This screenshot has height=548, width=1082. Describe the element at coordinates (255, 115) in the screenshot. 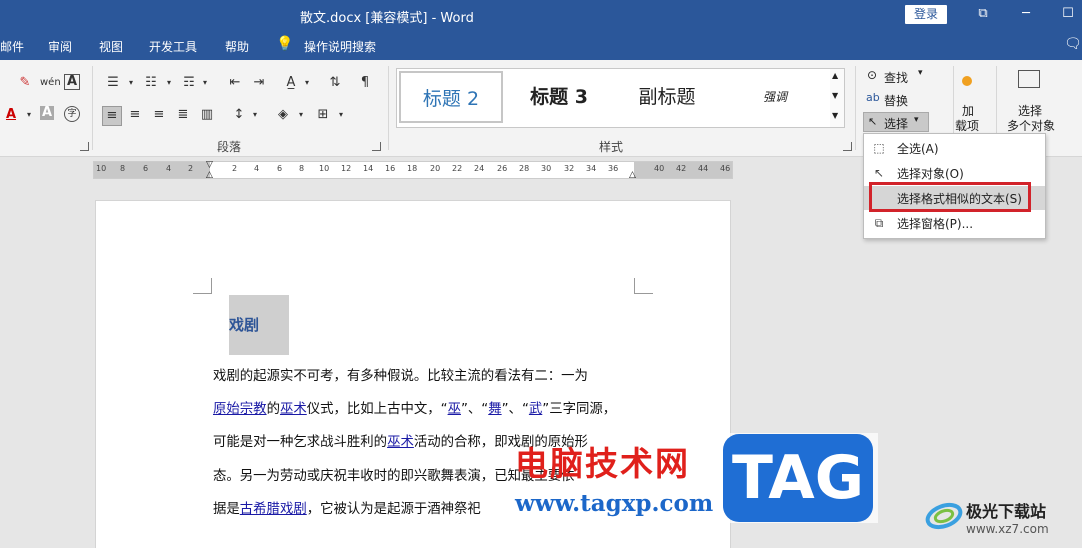

I see `line-spacing-dropdown-icon: ▾` at that location.